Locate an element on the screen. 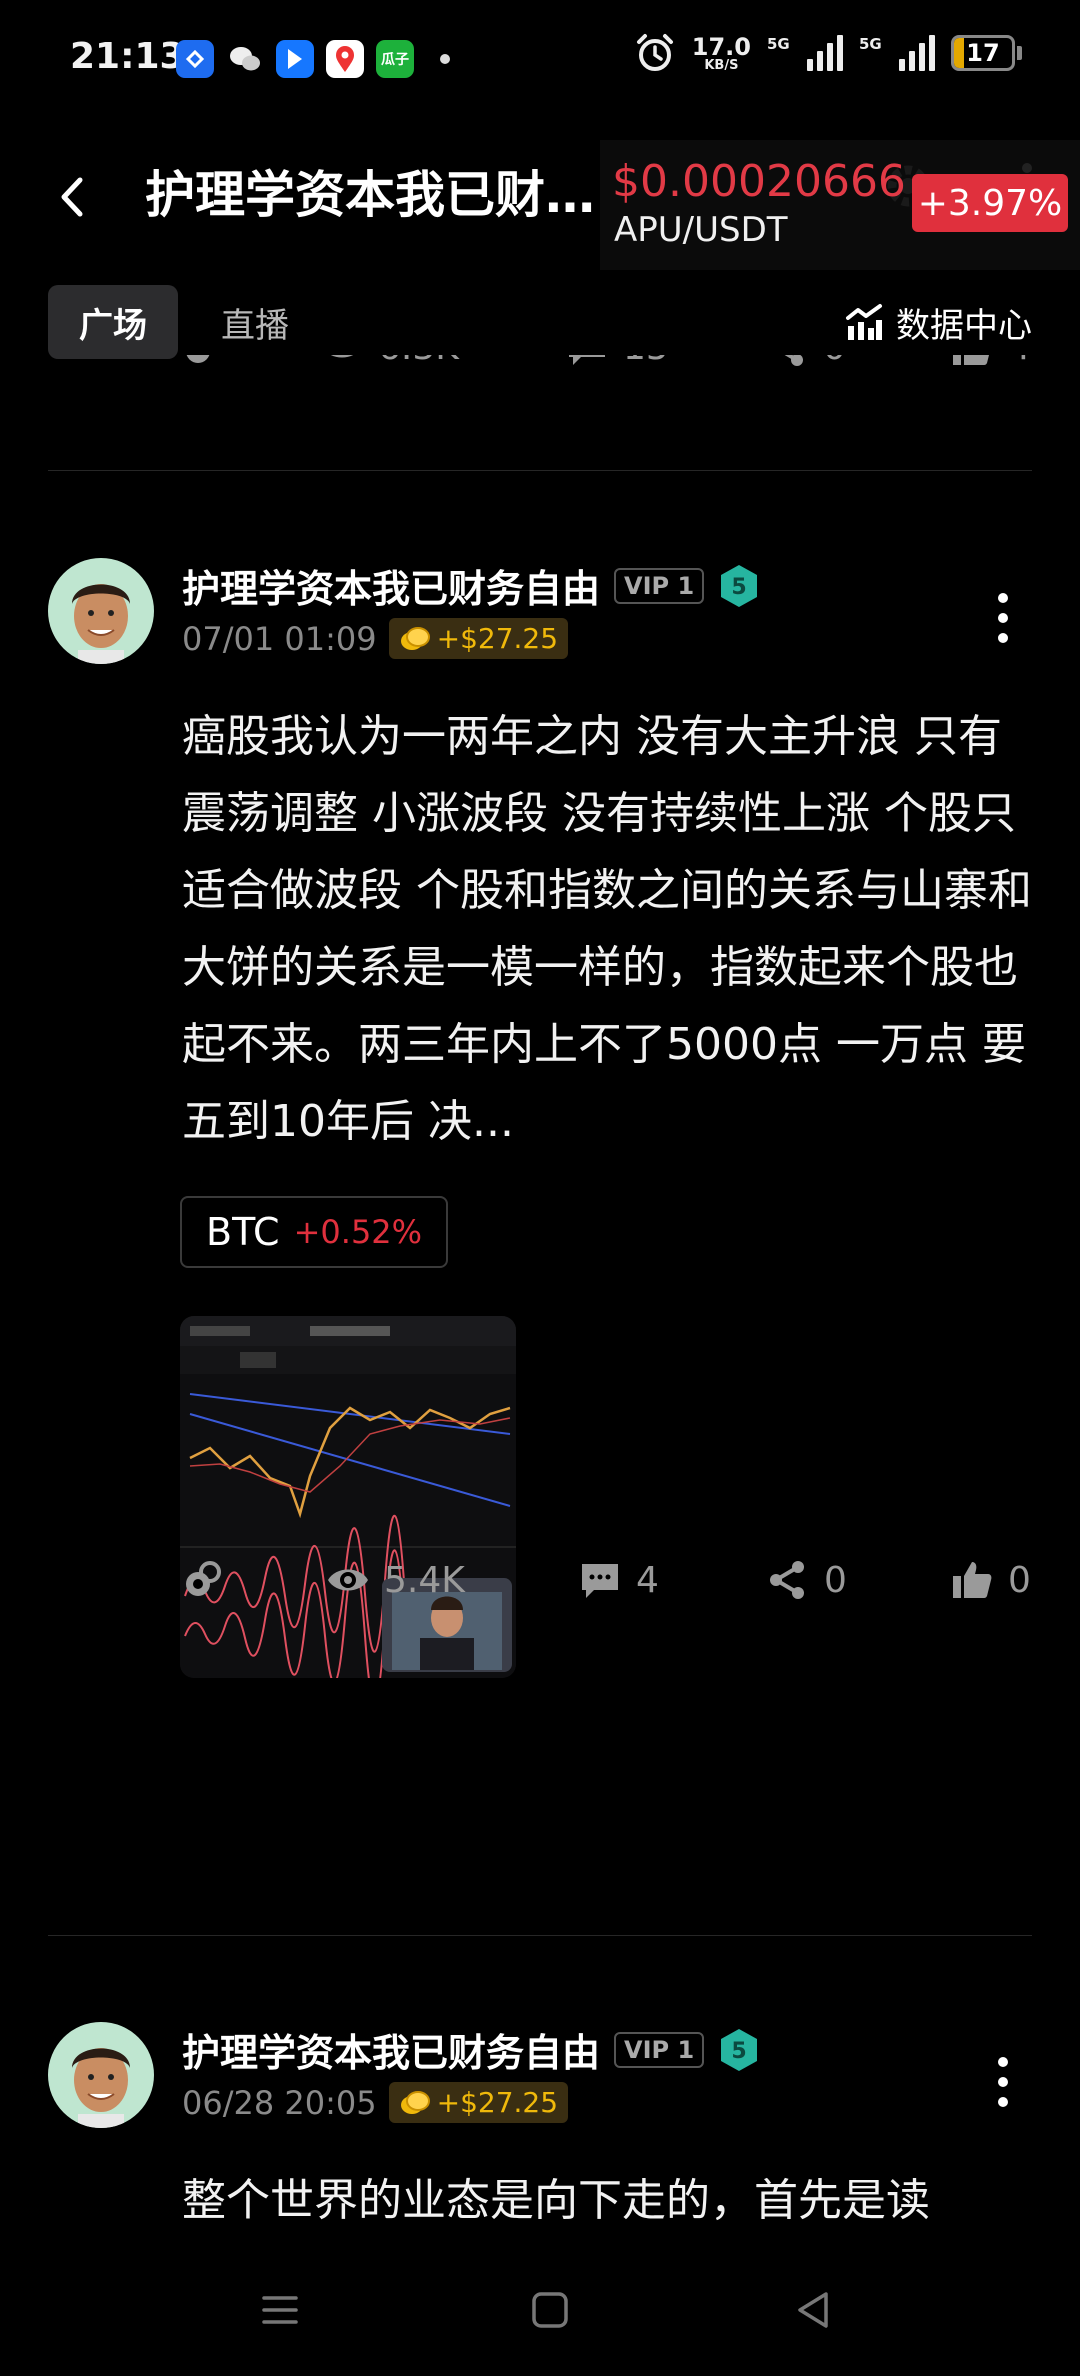 Image resolution: width=1080 pixels, height=2376 pixels. ticker-price: $0.00020666 is located at coordinates (759, 181).